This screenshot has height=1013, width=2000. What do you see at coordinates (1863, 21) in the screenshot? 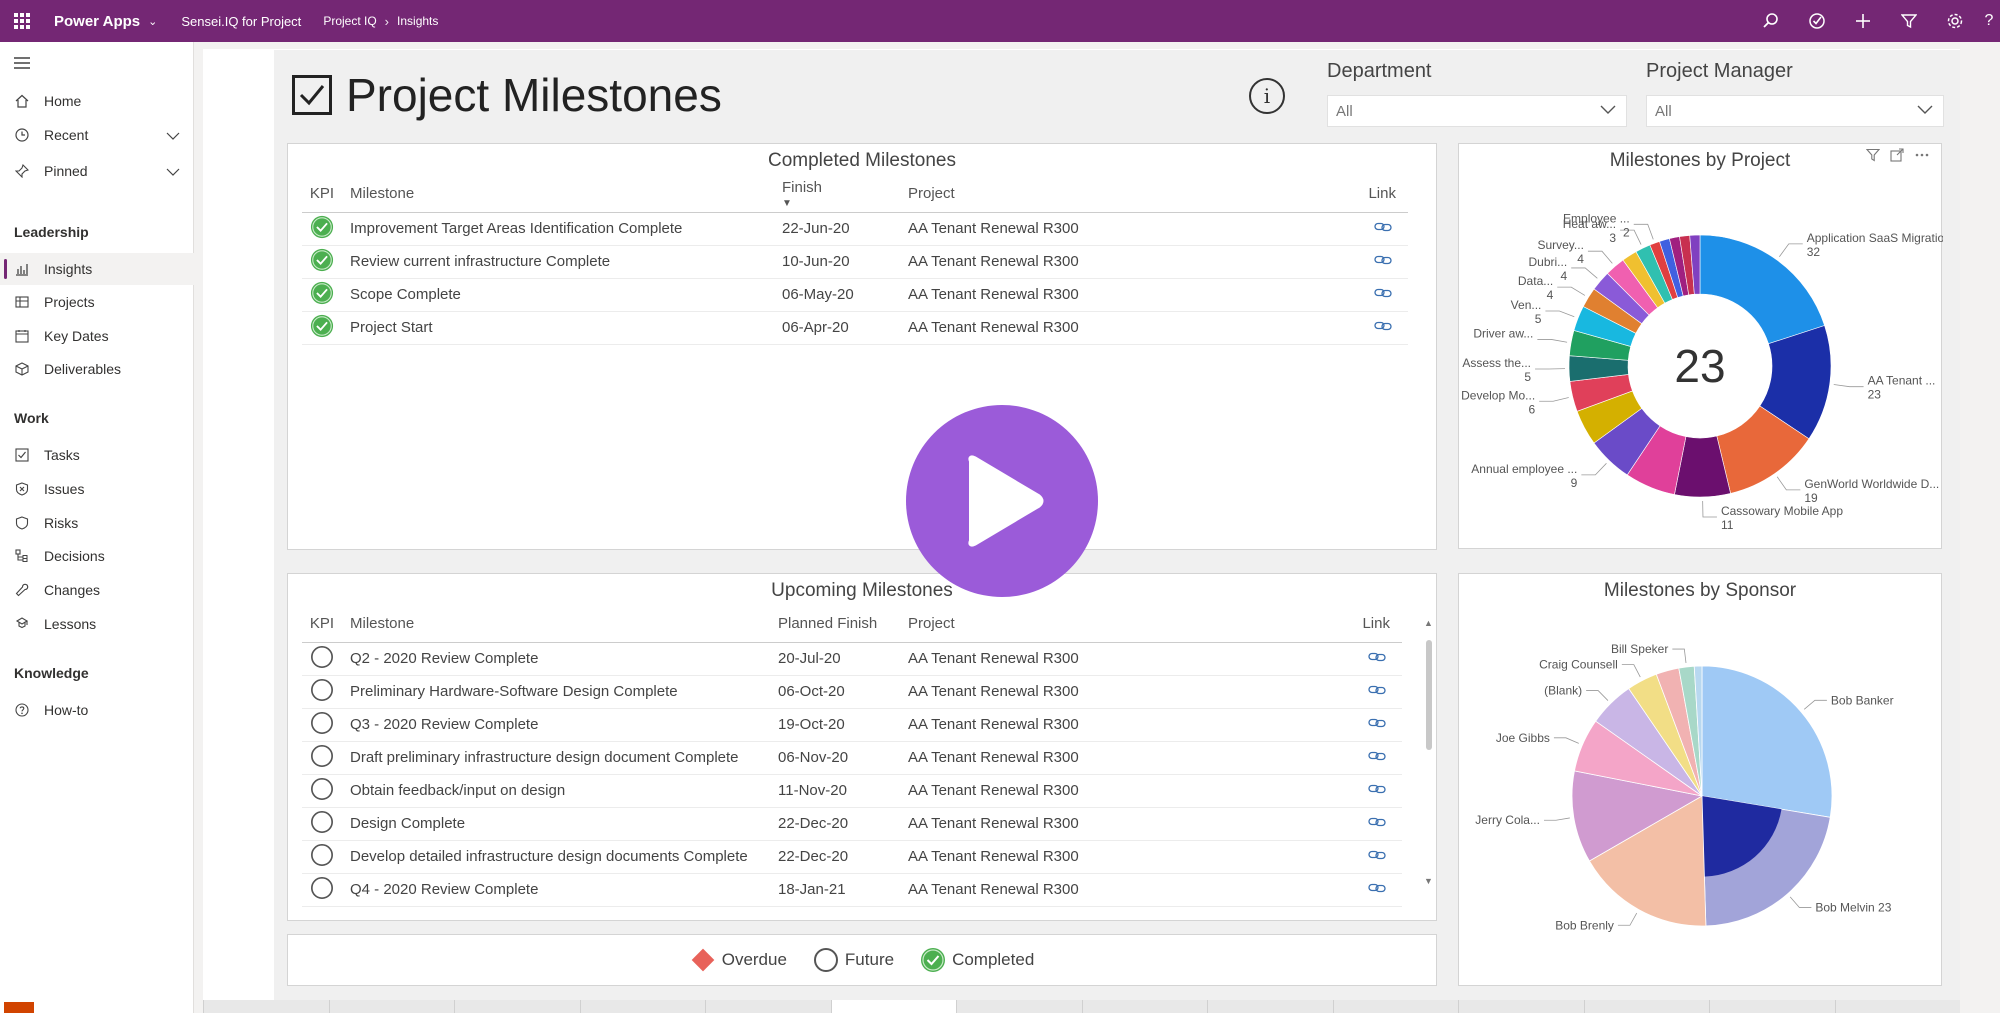
I see `add-icon` at bounding box center [1863, 21].